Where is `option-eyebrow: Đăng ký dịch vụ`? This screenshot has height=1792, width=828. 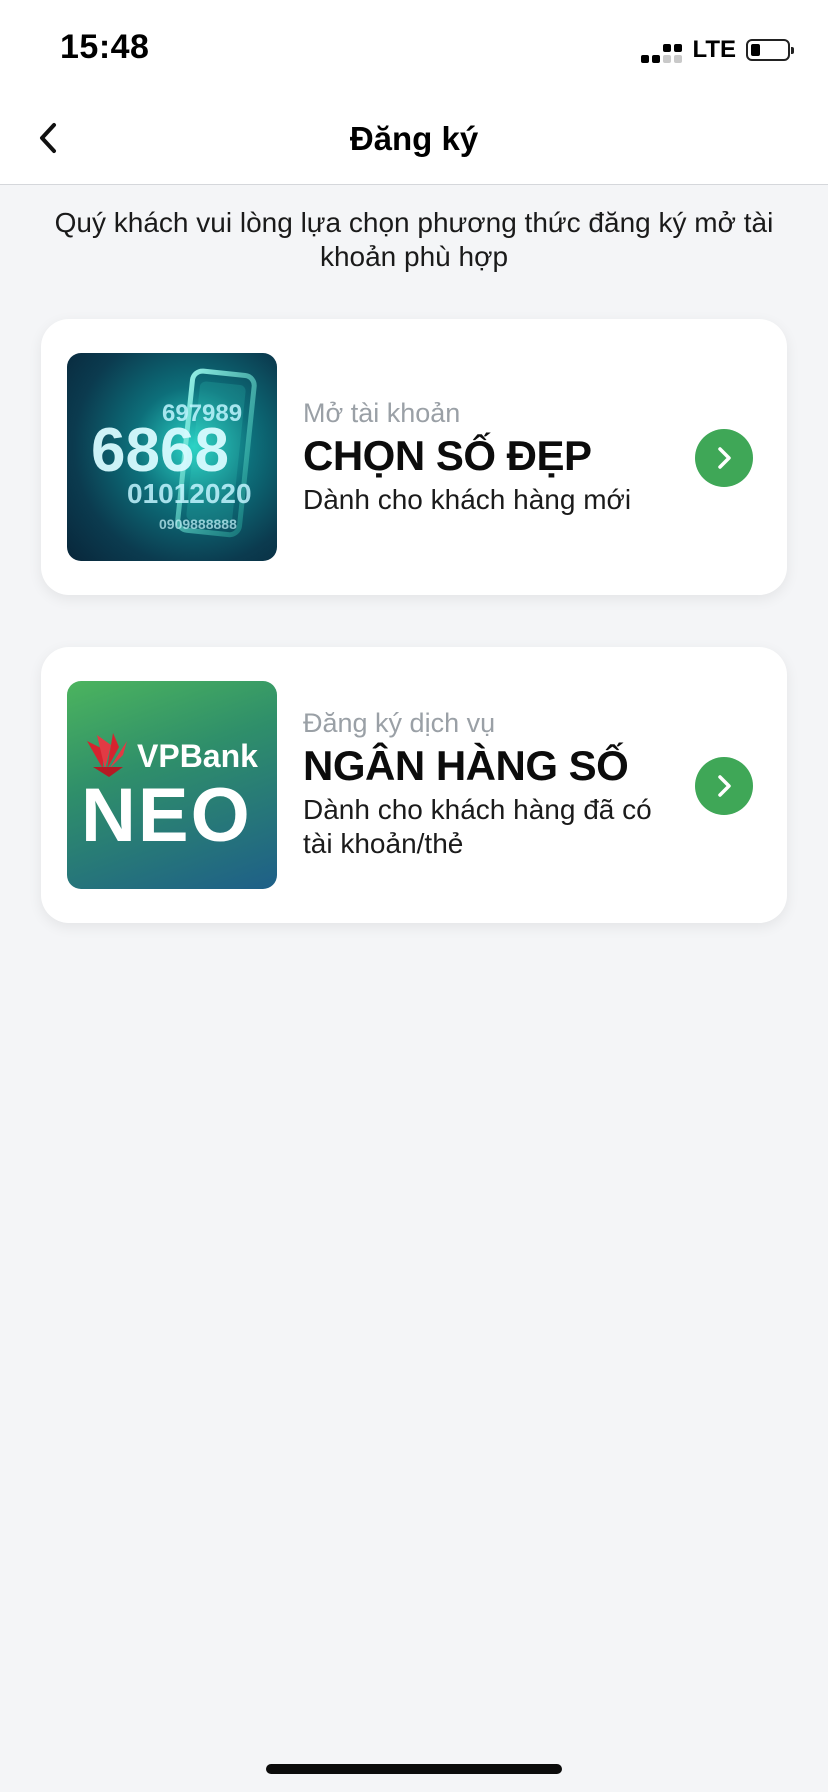 option-eyebrow: Đăng ký dịch vụ is located at coordinates (399, 723).